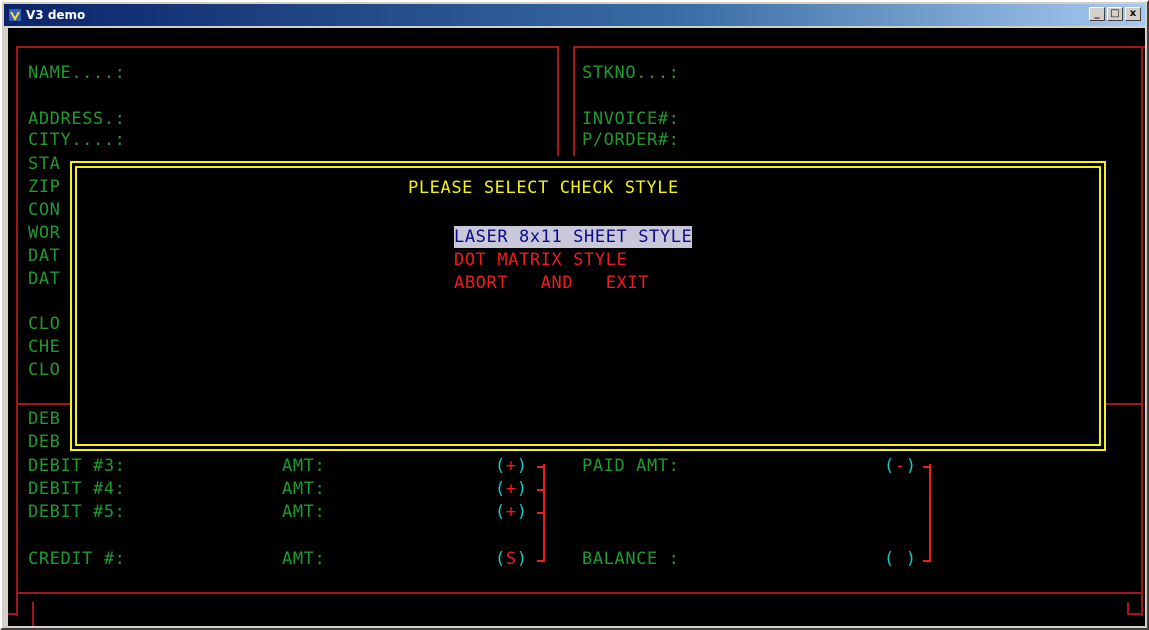 The image size is (1149, 630). I want to click on maximize-button: □, so click(1115, 14).